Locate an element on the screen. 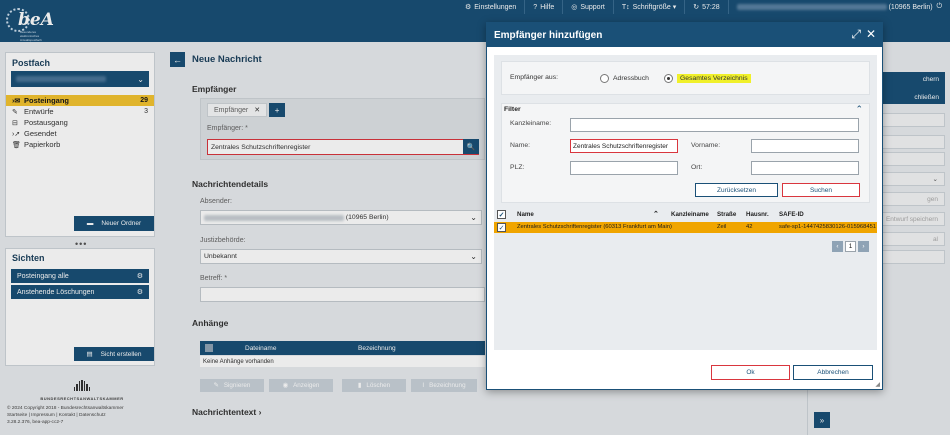 The height and width of the screenshot is (435, 950). source-label-text: Empfänger aus: is located at coordinates (534, 77).